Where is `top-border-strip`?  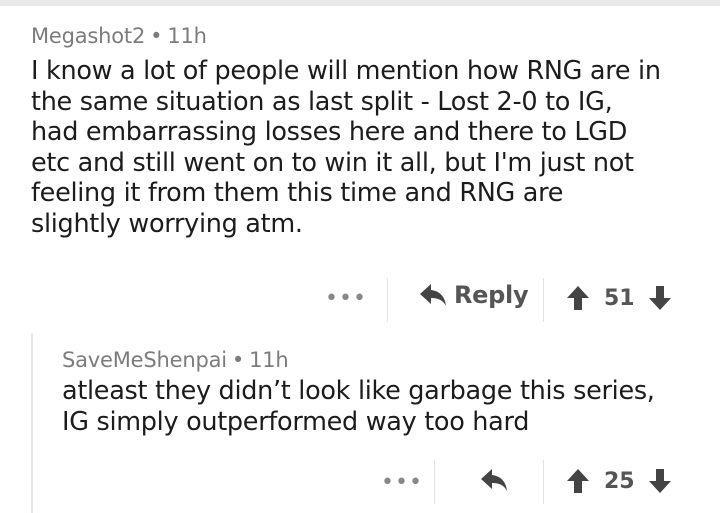
top-border-strip is located at coordinates (360, 3).